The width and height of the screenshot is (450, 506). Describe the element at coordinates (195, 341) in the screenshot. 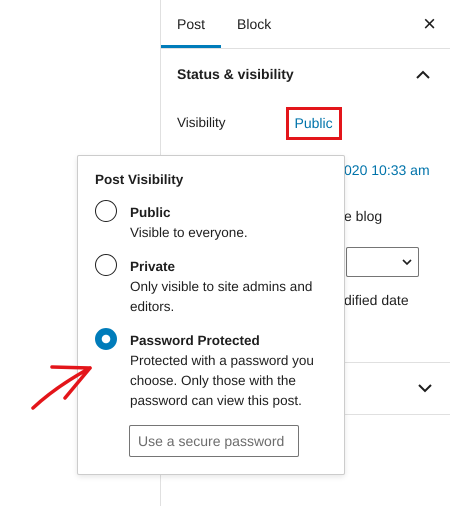

I see `option-label: Password Protected` at that location.